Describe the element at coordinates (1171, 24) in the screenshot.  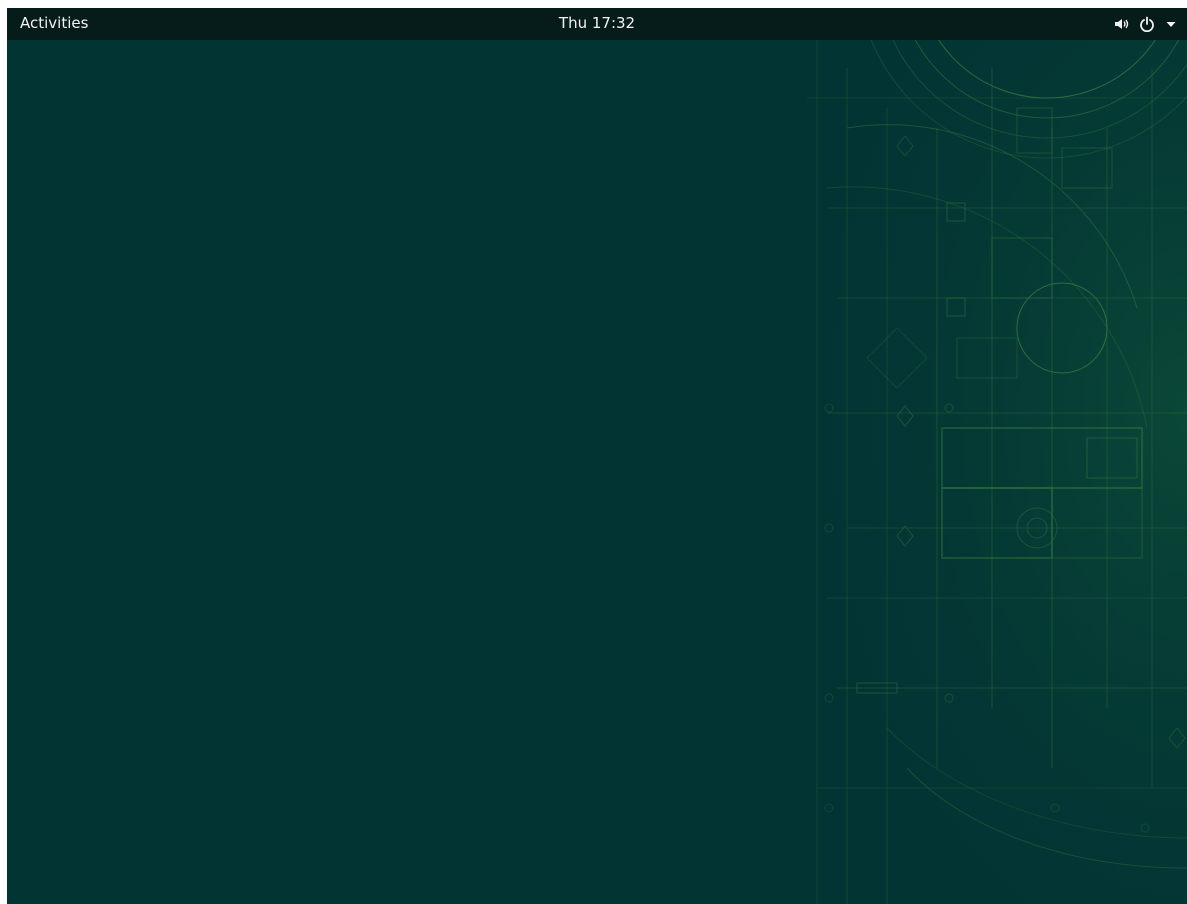
I see `dropdown-arrow-icon` at that location.